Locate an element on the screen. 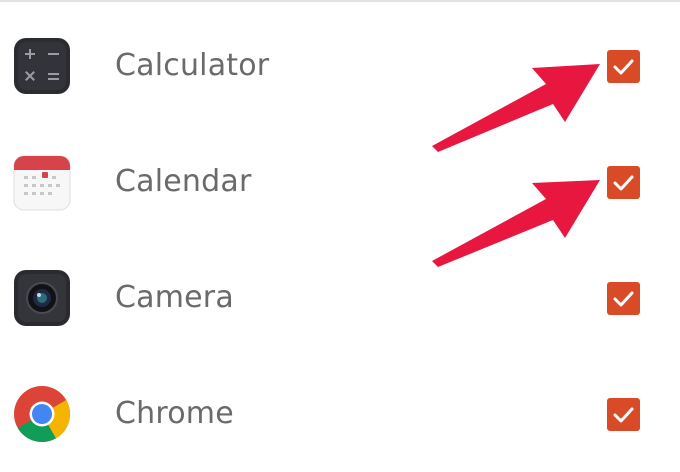 This screenshot has width=680, height=472. chrome-checkbox is located at coordinates (623, 414).